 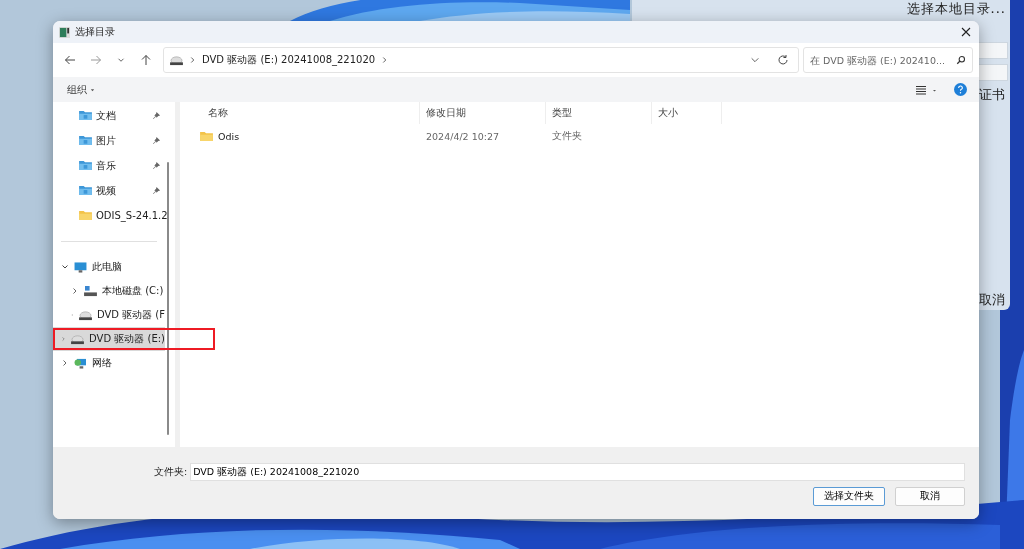 I want to click on table-cell: 2024/4/2 10:27, so click(x=463, y=136).